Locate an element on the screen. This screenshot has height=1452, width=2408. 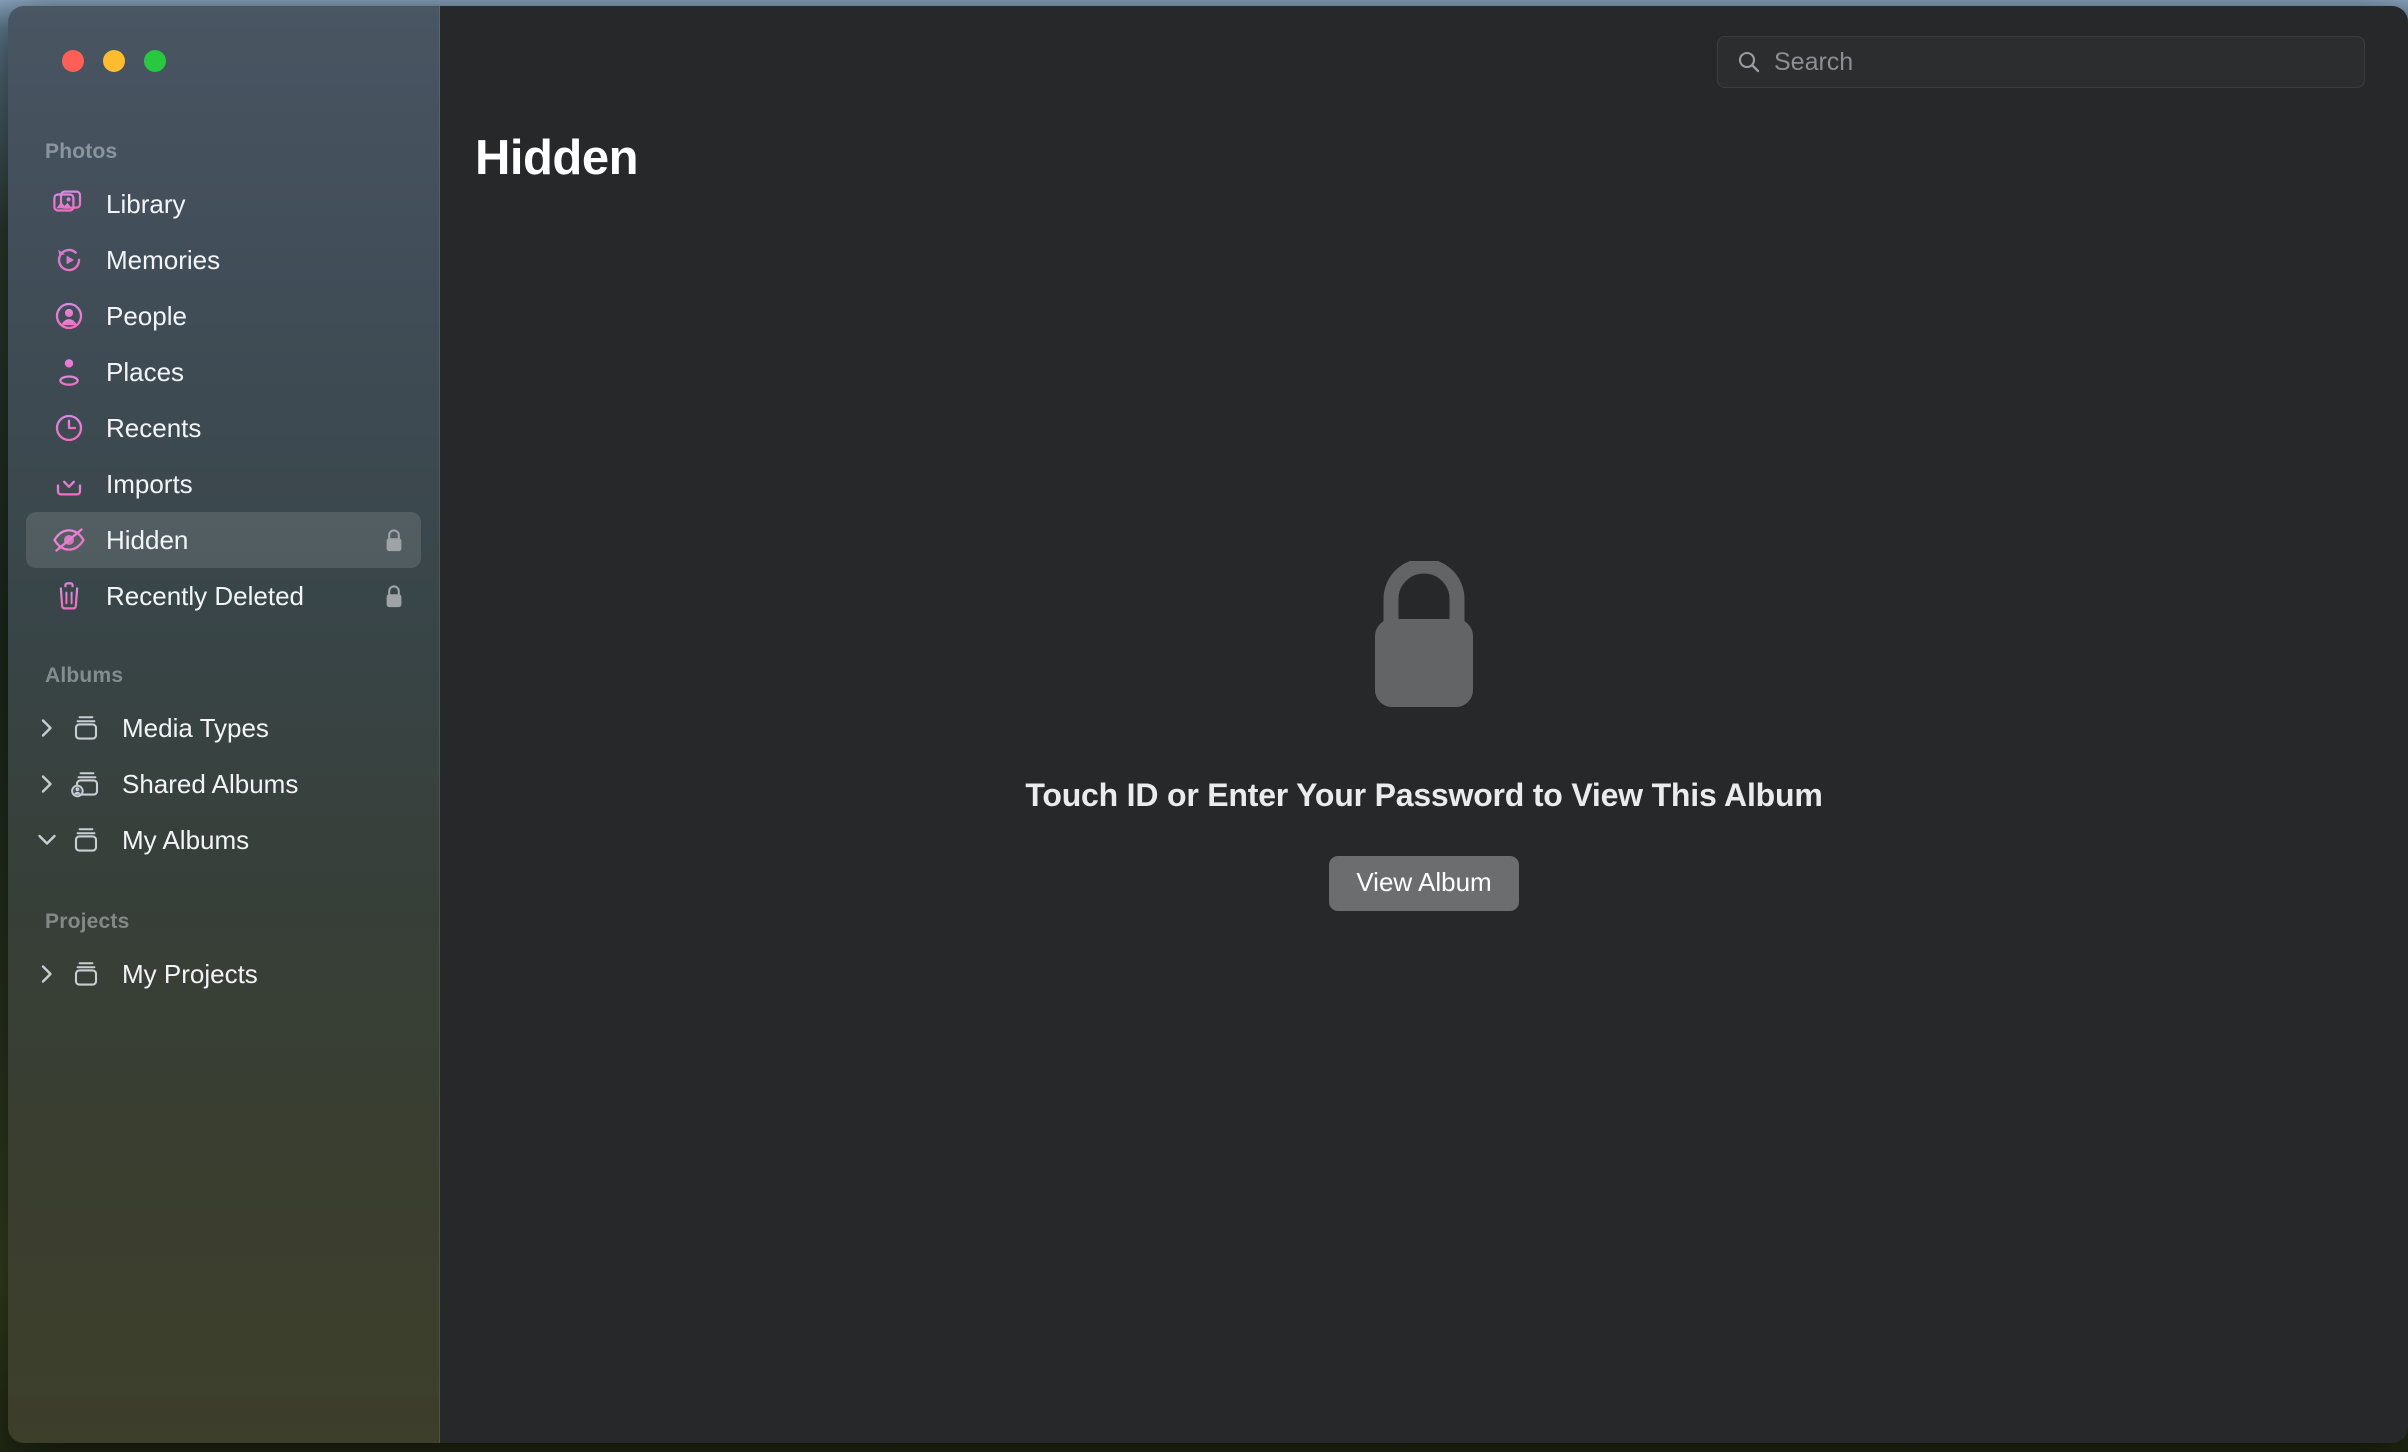
sidebar-item-label: Recently Deleted is located at coordinates (205, 595).